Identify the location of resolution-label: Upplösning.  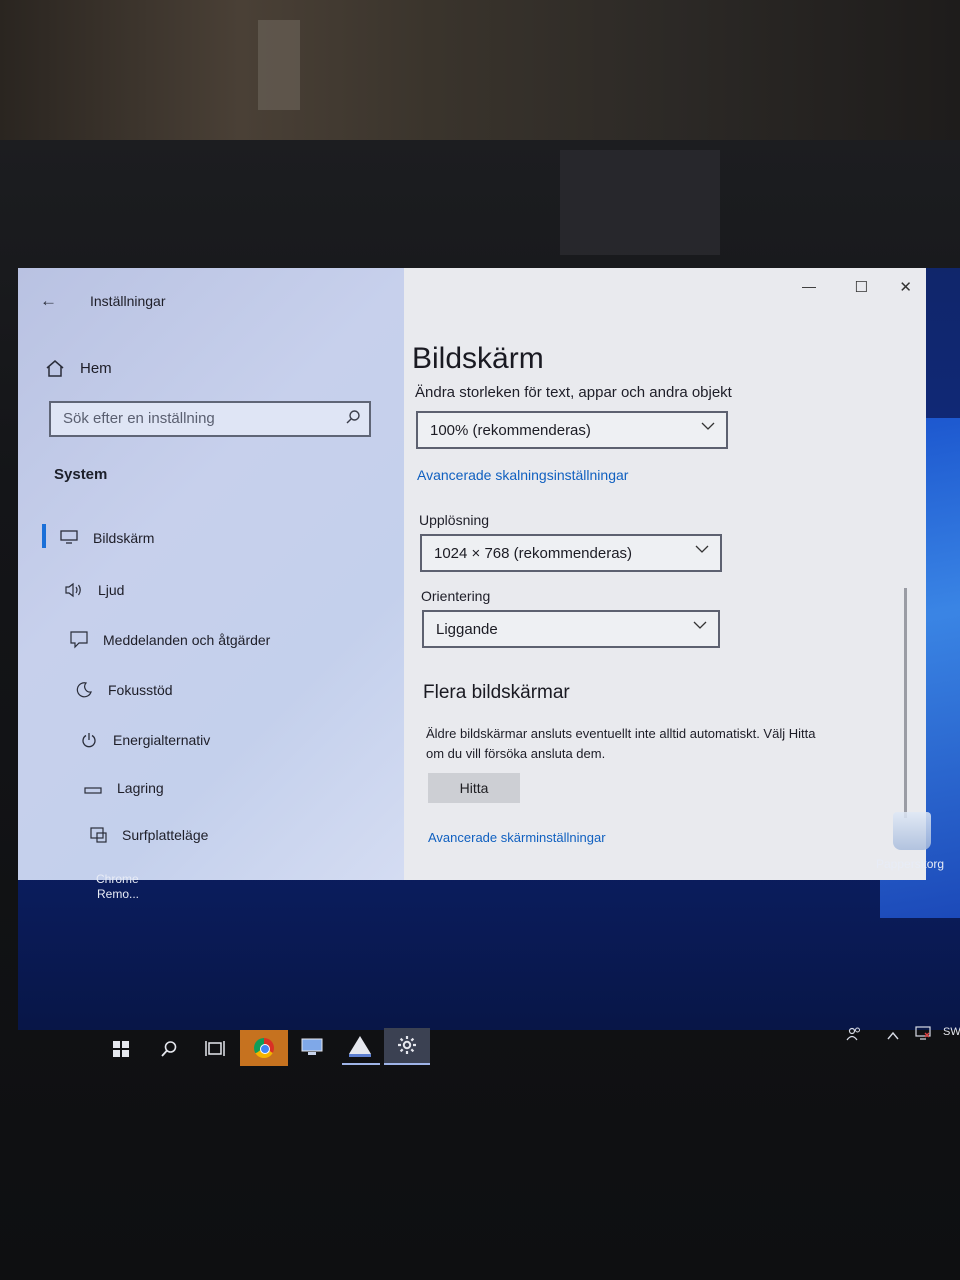
(454, 520).